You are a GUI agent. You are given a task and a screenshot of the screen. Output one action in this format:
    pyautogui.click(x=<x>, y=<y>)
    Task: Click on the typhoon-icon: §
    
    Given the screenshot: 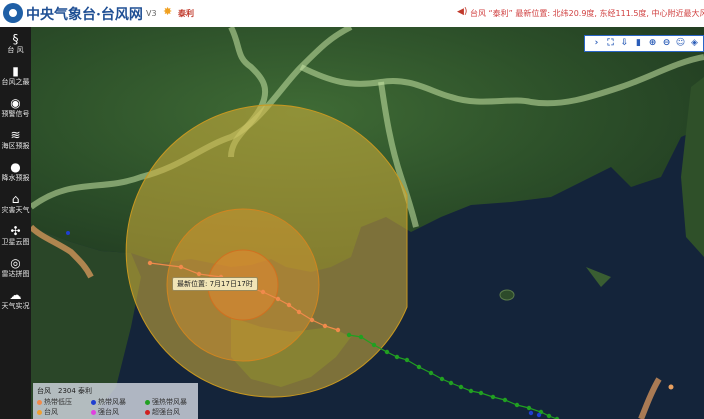 What is the action you would take?
    pyautogui.click(x=15, y=39)
    